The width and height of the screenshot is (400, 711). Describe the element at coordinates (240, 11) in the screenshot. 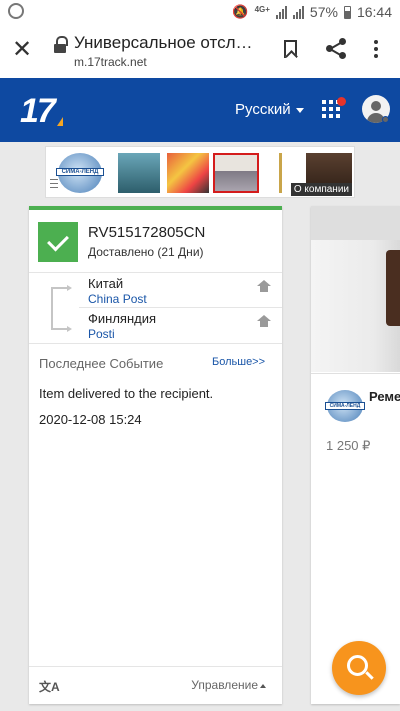

I see `mute-icon: 🔕` at that location.